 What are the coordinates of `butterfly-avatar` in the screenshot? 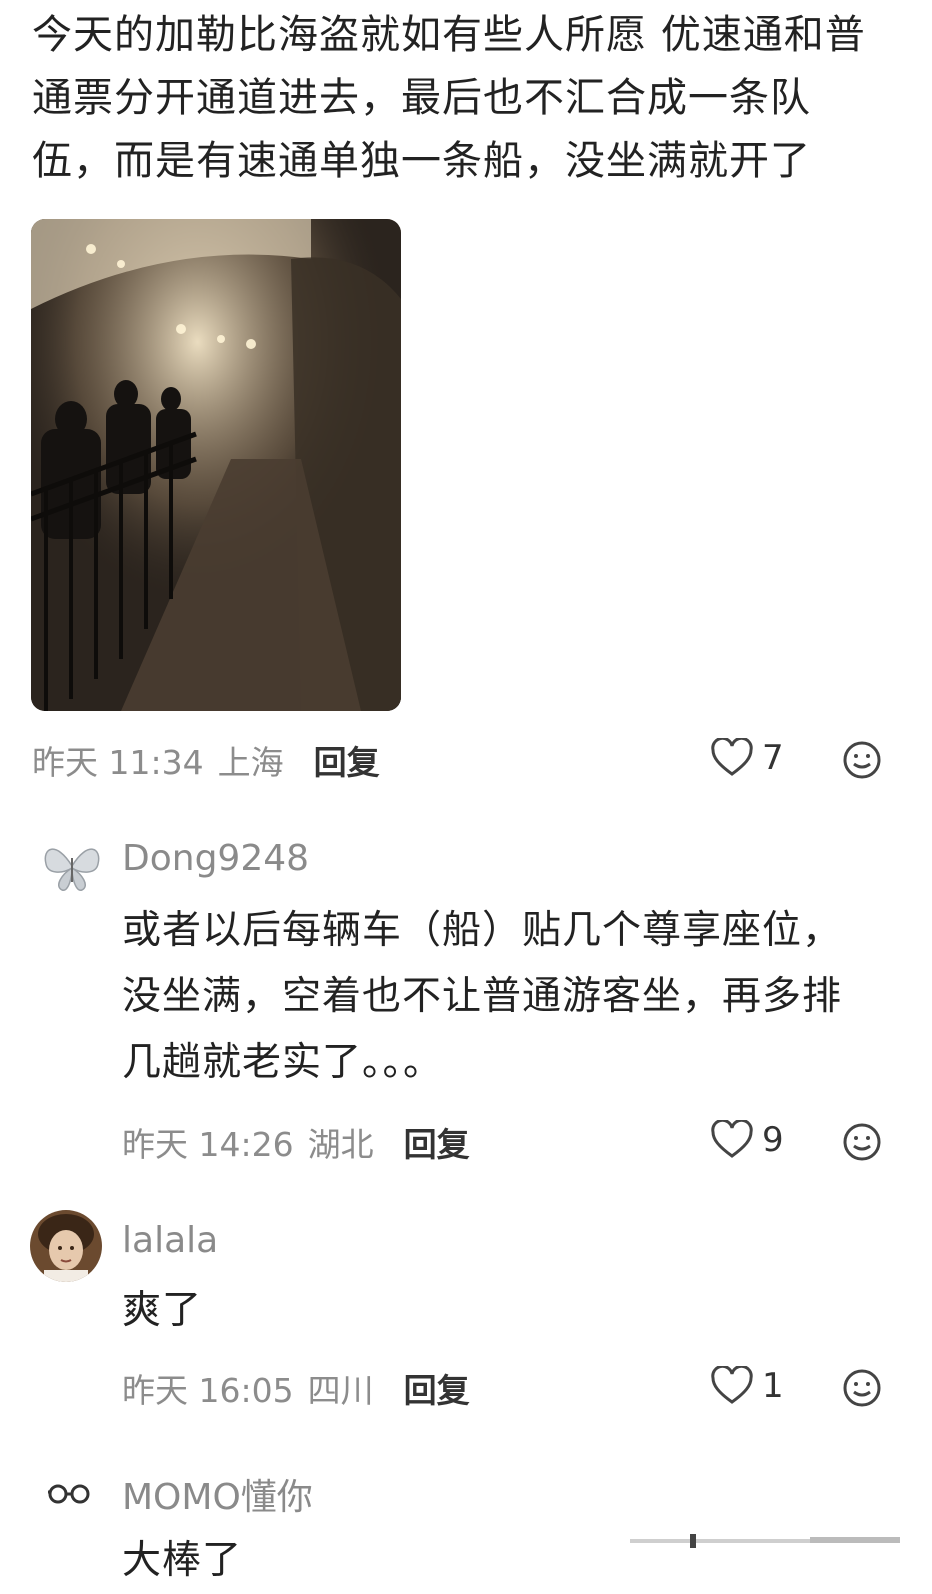 It's located at (72, 866).